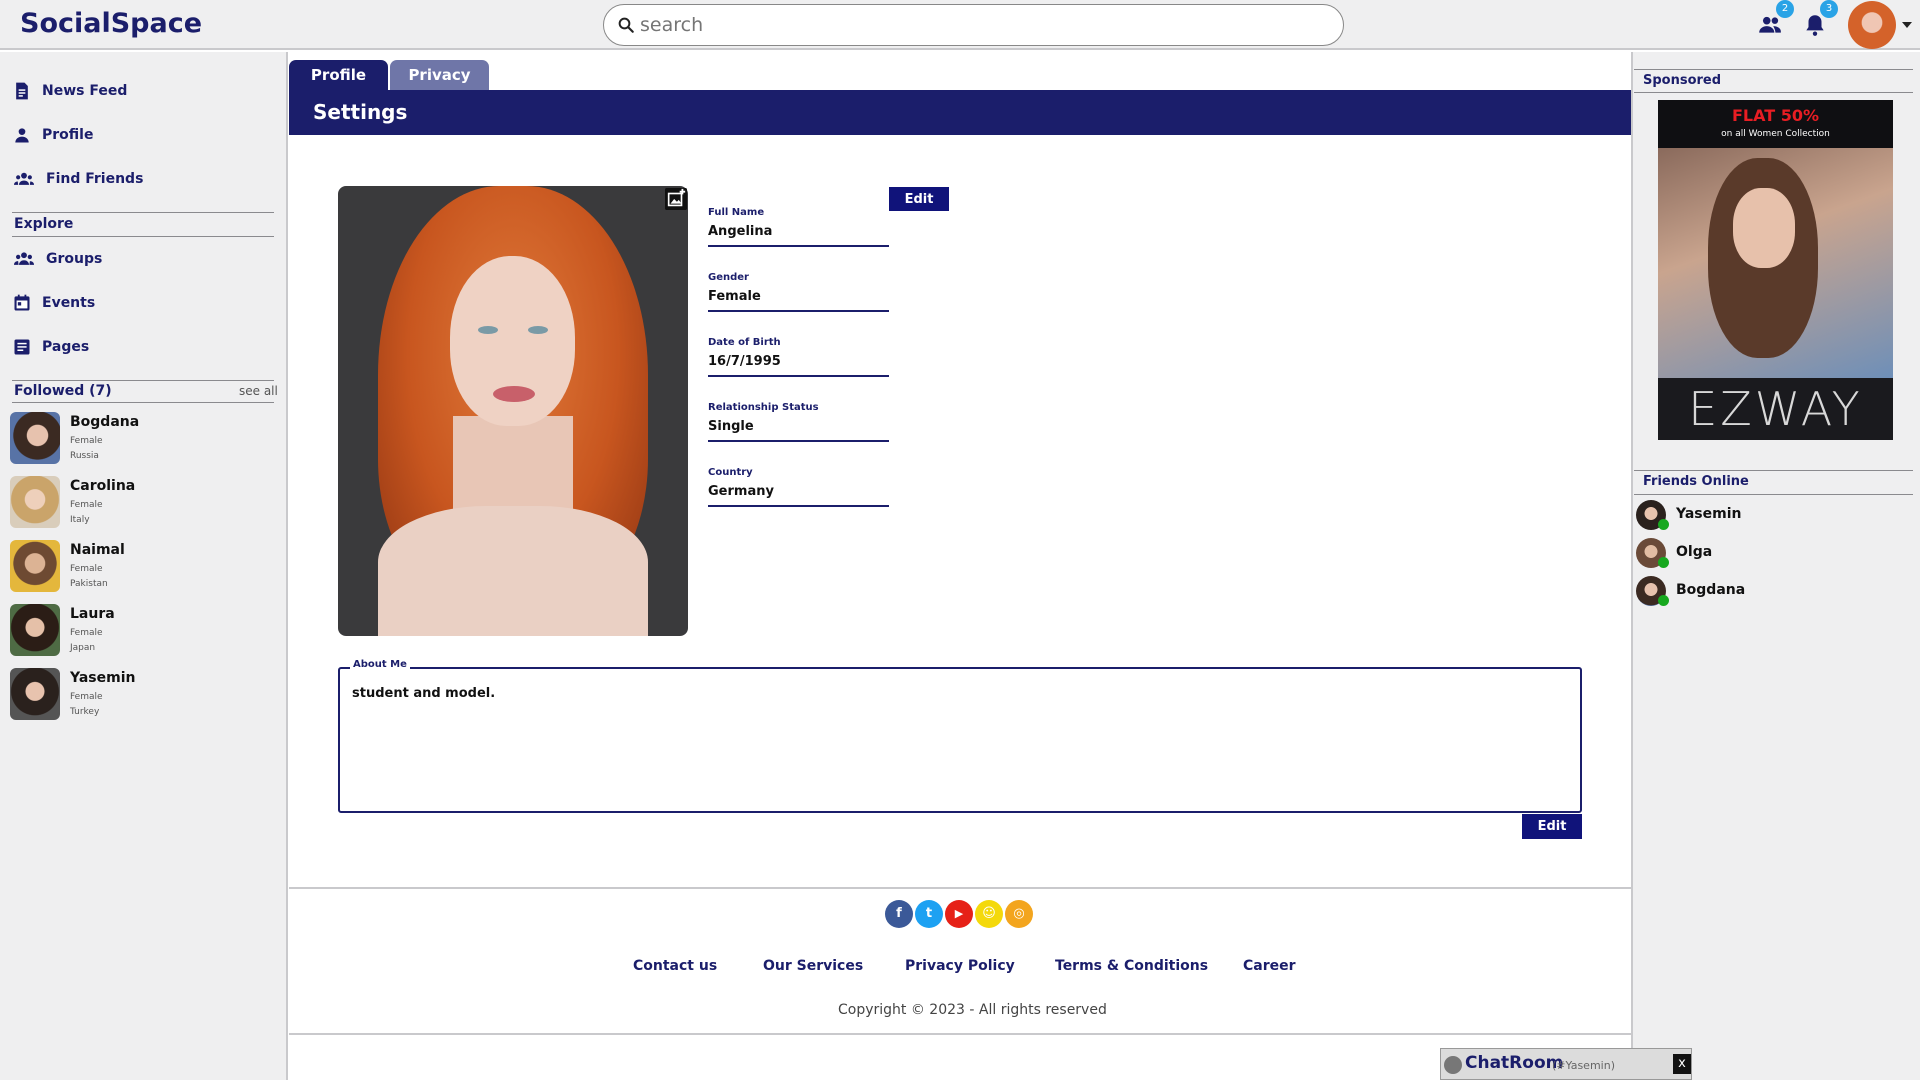  What do you see at coordinates (959, 914) in the screenshot?
I see `youtube-icon: ▶` at bounding box center [959, 914].